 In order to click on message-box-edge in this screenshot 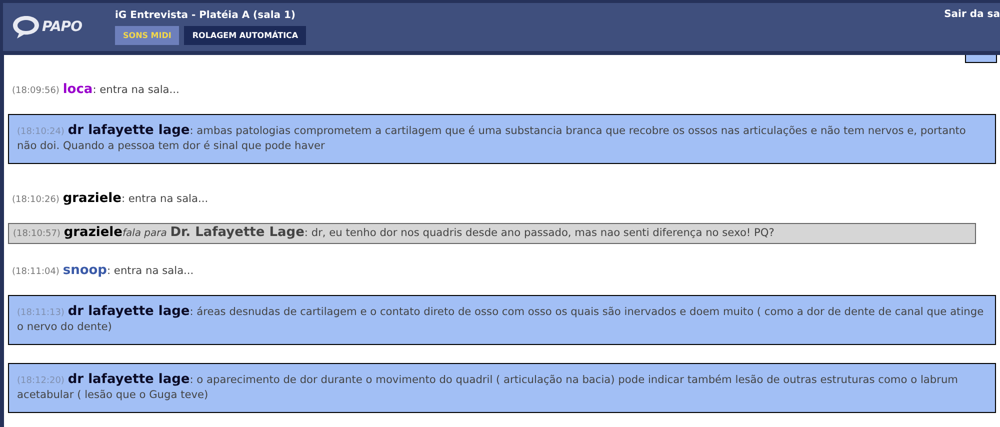, I will do `click(981, 59)`.